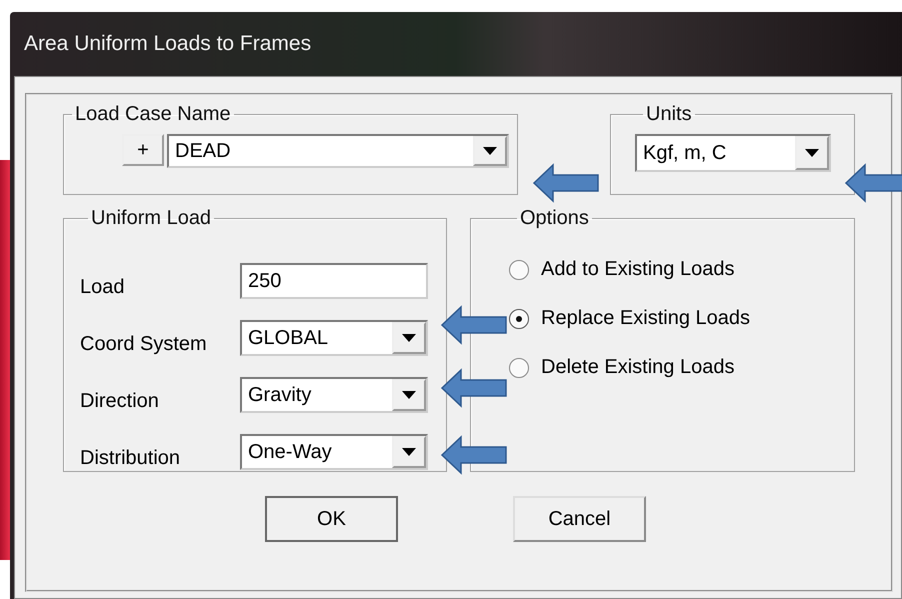 This screenshot has width=902, height=599. What do you see at coordinates (554, 218) in the screenshot?
I see `group-label: Options` at bounding box center [554, 218].